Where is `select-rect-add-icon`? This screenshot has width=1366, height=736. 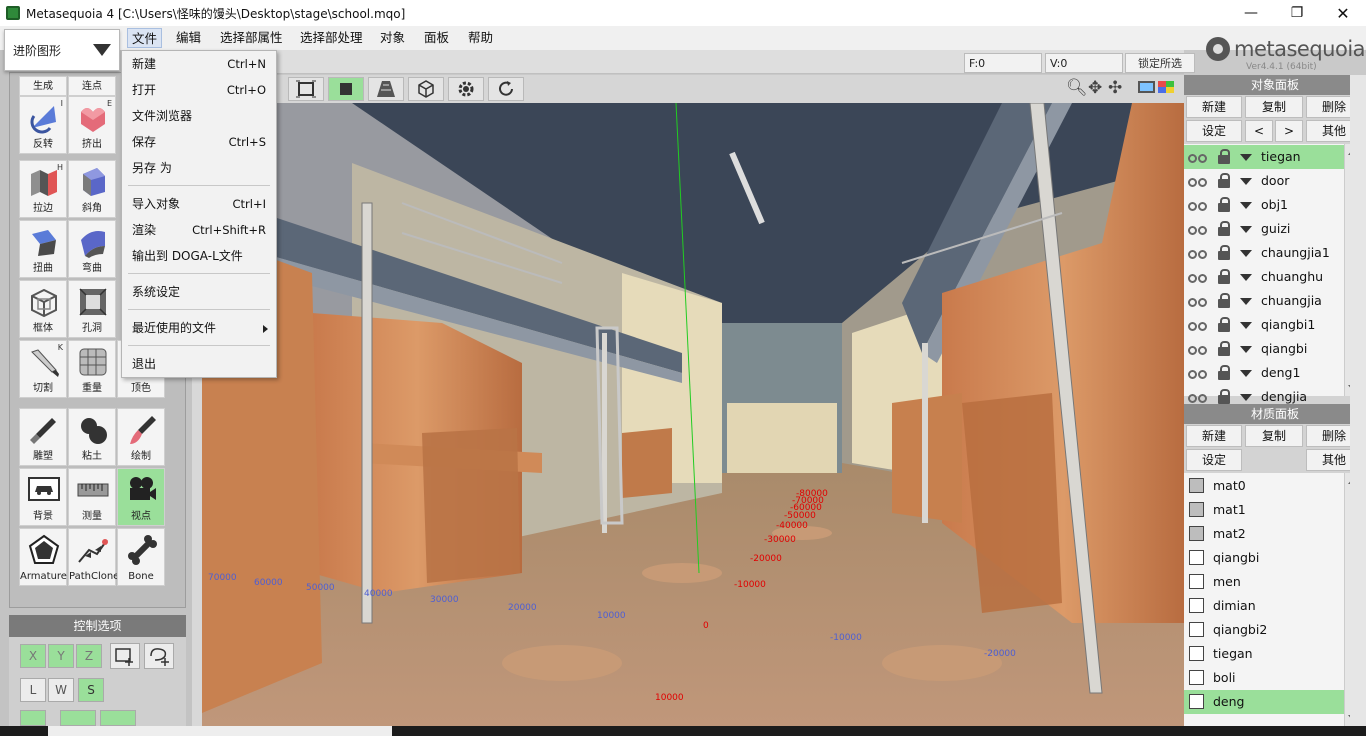 select-rect-add-icon is located at coordinates (125, 656).